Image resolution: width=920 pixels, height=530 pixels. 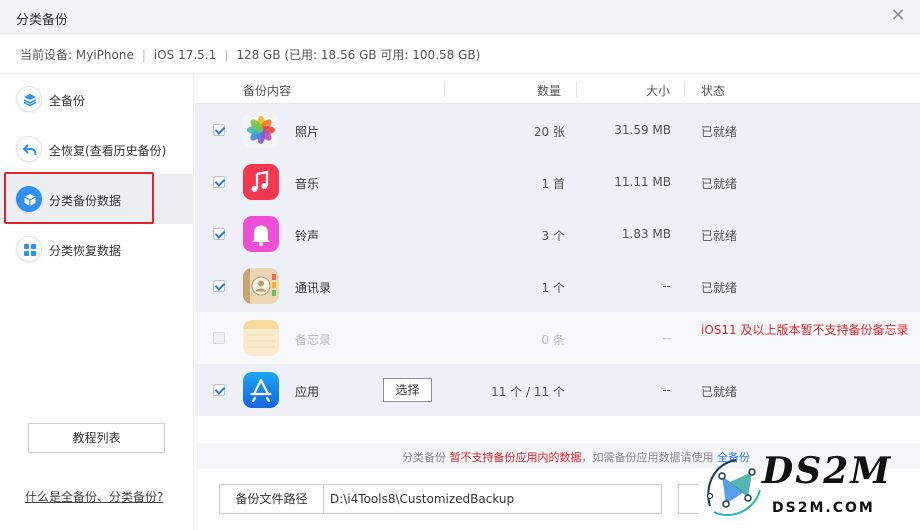 What do you see at coordinates (29, 249) in the screenshot?
I see `grid-icon` at bounding box center [29, 249].